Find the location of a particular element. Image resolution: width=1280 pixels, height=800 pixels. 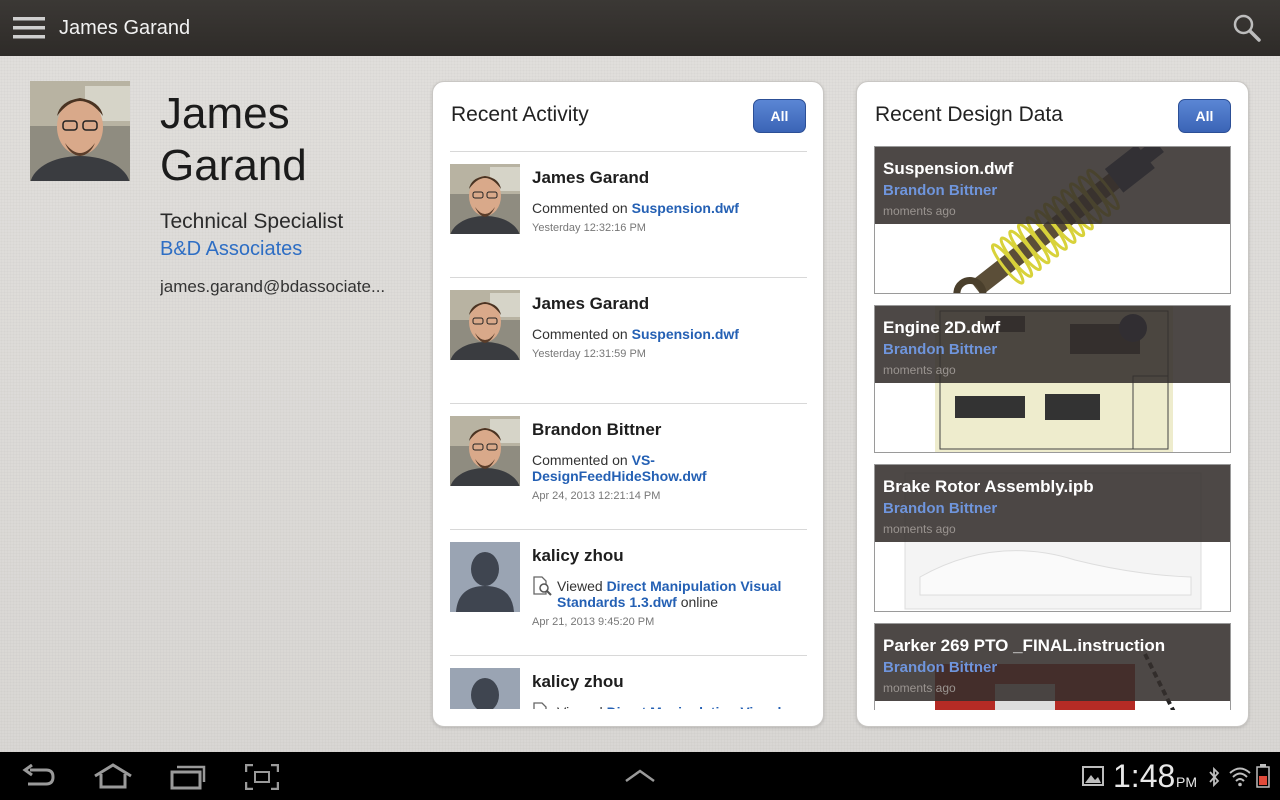

home-icon is located at coordinates (113, 776).